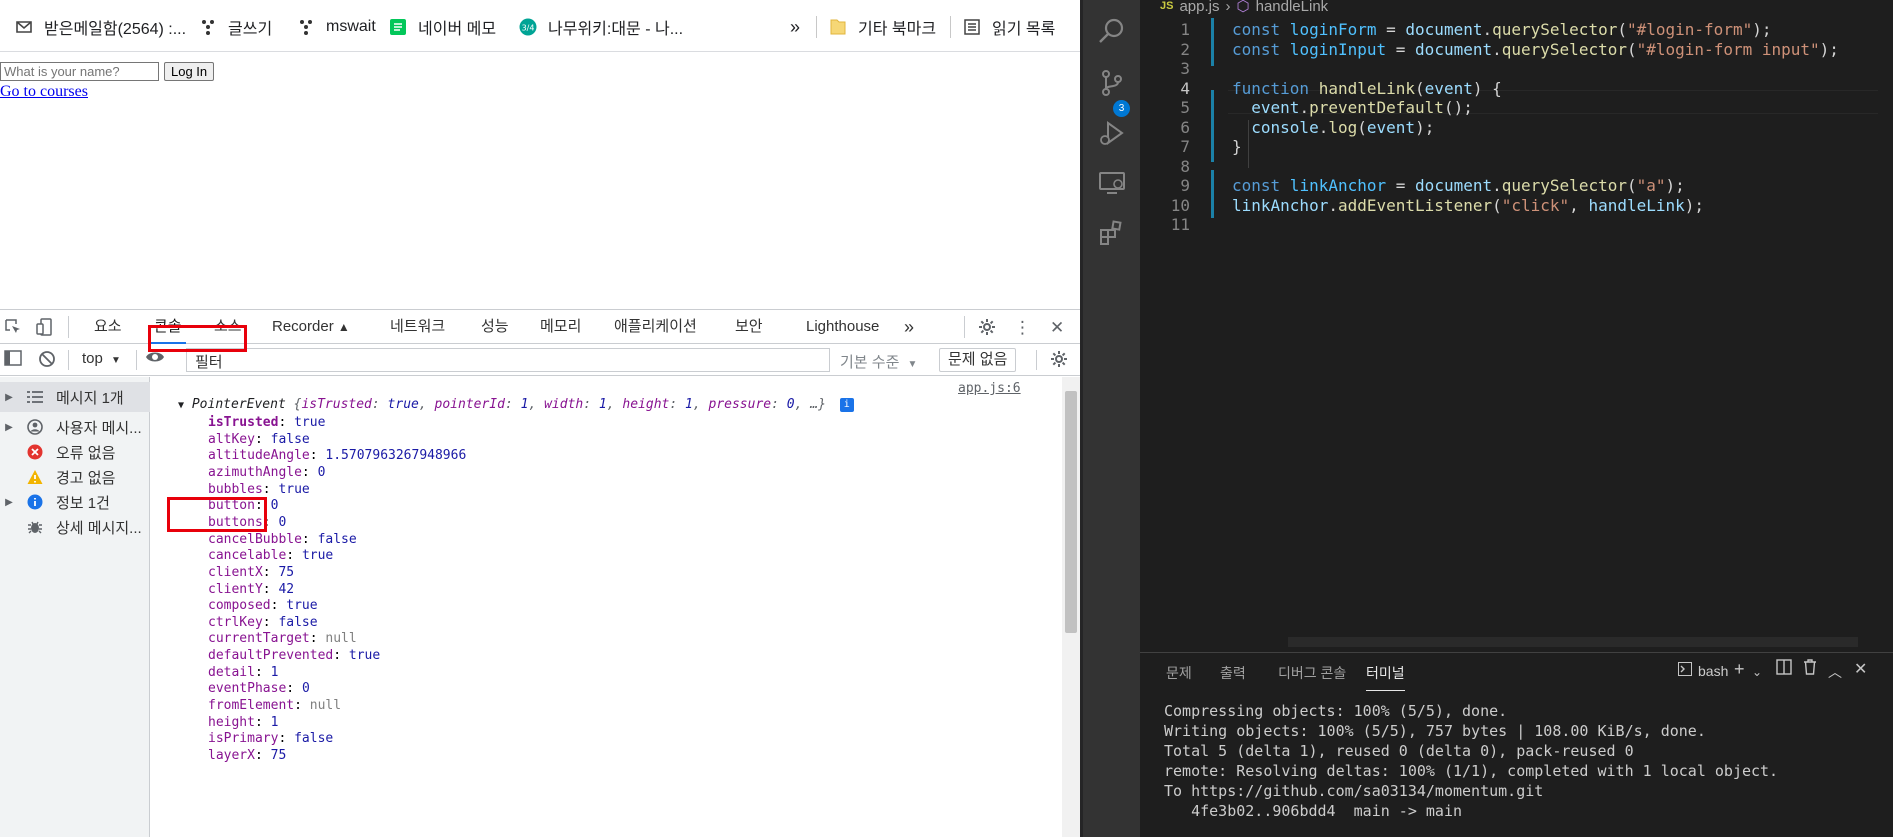  I want to click on breadcrumb-file: app.js, so click(1199, 7).